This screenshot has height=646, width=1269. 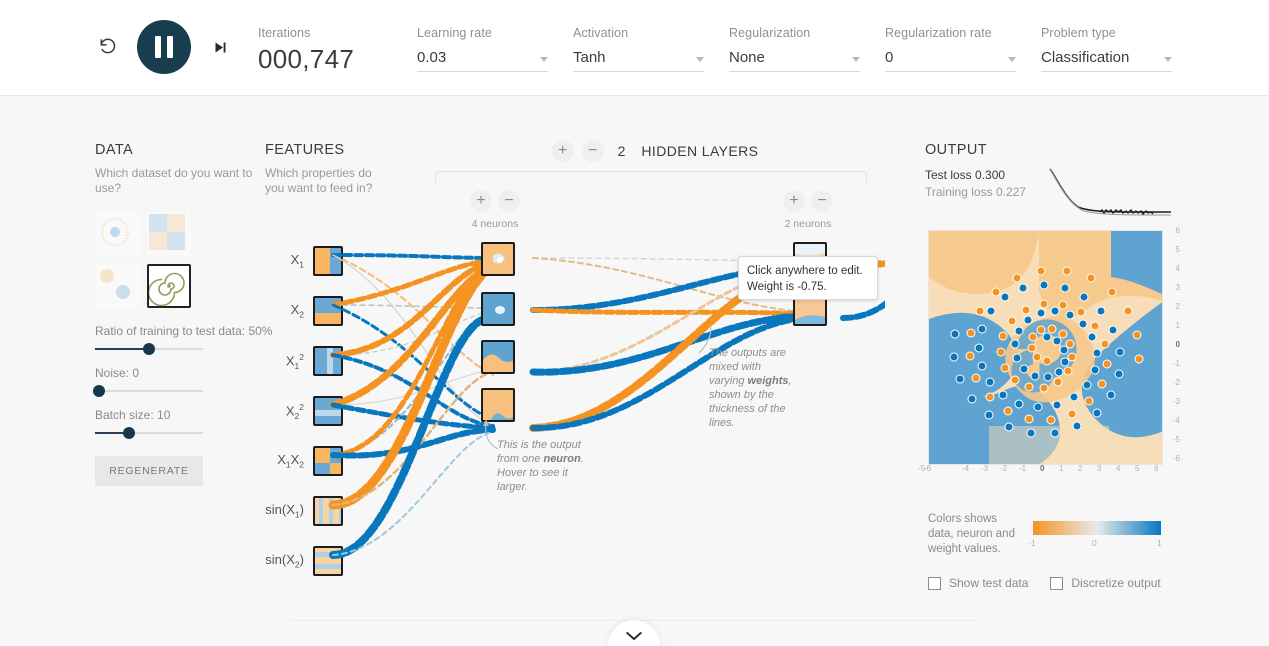 I want to click on x-tick-neg2: -2, so click(x=1004, y=468).